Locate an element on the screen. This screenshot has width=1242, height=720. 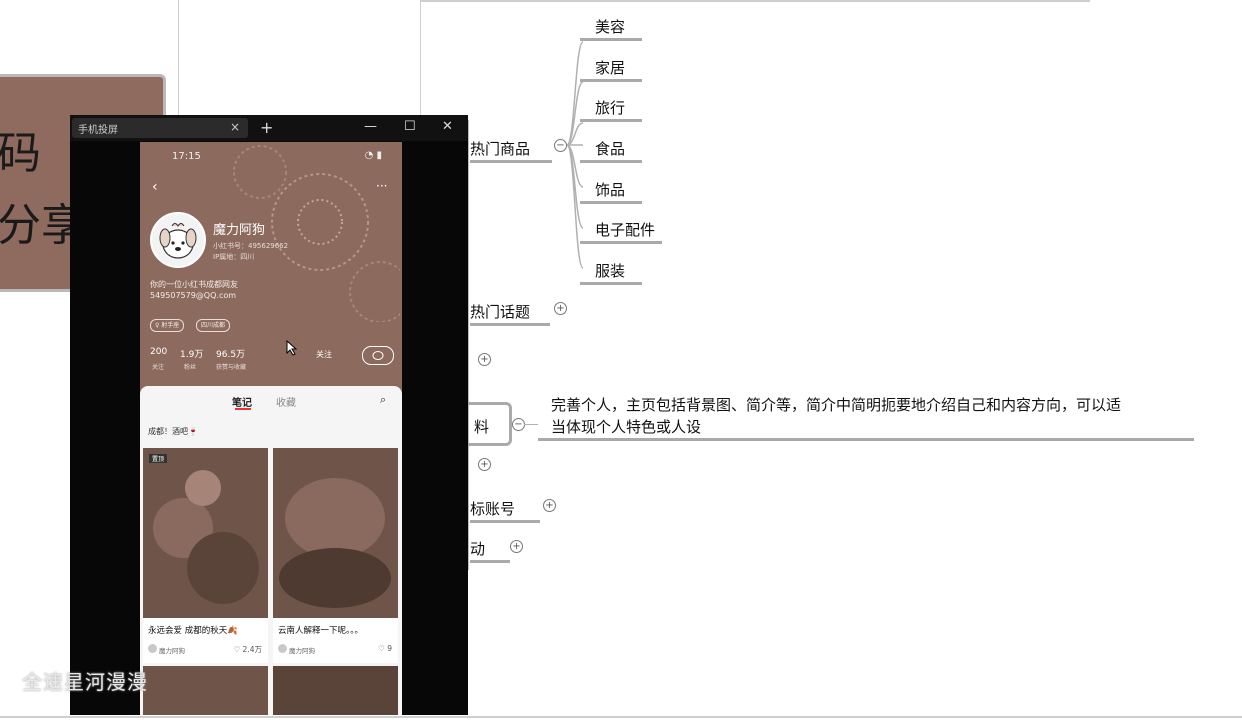
more-icon: ··· is located at coordinates (381, 186).